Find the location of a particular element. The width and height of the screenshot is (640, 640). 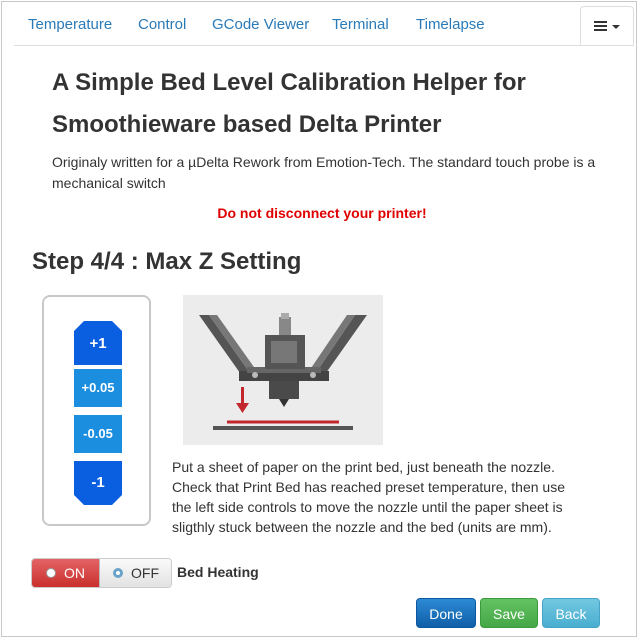

save-button: Save is located at coordinates (509, 613).